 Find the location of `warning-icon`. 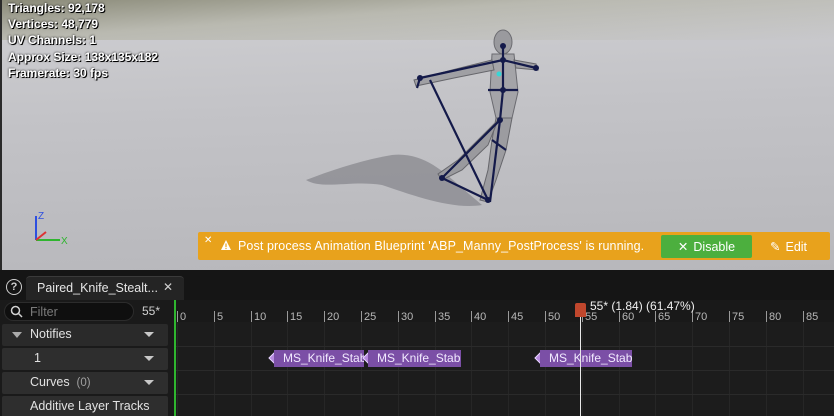

warning-icon is located at coordinates (226, 245).